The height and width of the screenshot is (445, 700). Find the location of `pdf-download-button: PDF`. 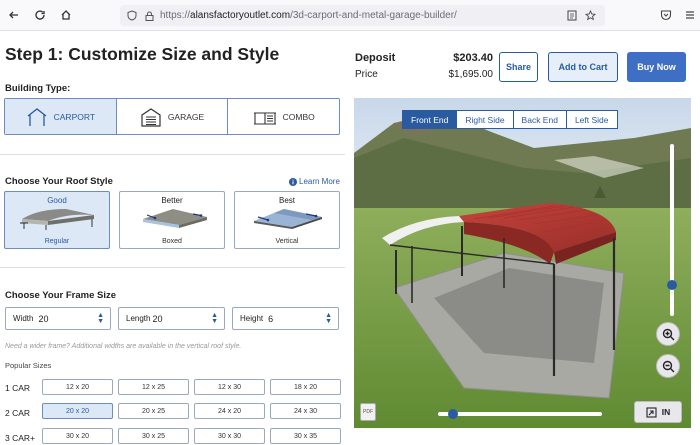

pdf-download-button: PDF is located at coordinates (368, 412).